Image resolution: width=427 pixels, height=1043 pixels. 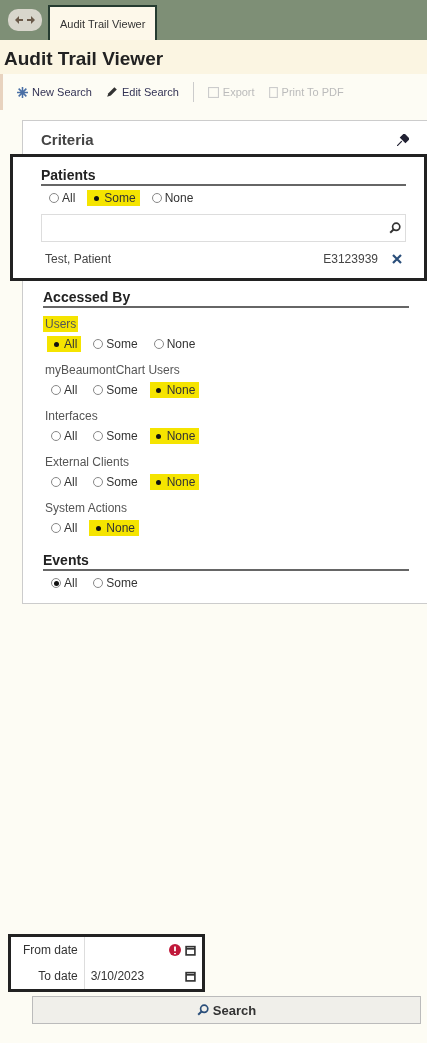 What do you see at coordinates (350, 259) in the screenshot?
I see `patient-id: E3123939` at bounding box center [350, 259].